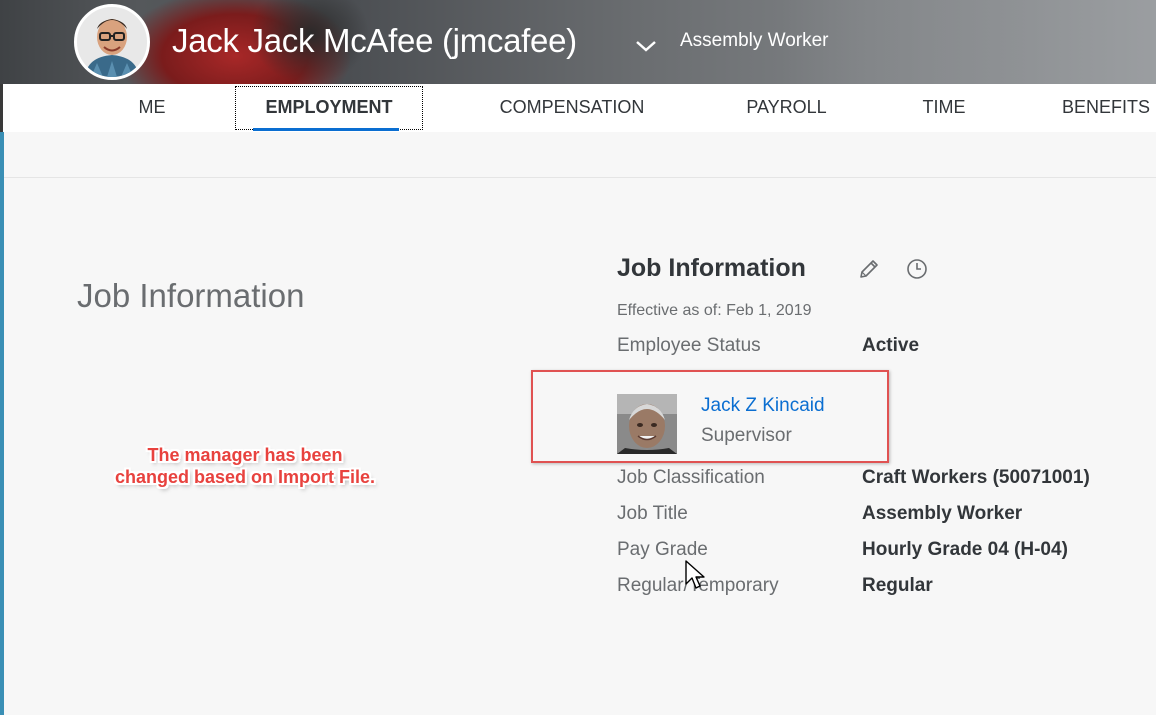 This screenshot has height=715, width=1156. Describe the element at coordinates (572, 107) in the screenshot. I see `tab-compensation: COMPENSATION` at that location.